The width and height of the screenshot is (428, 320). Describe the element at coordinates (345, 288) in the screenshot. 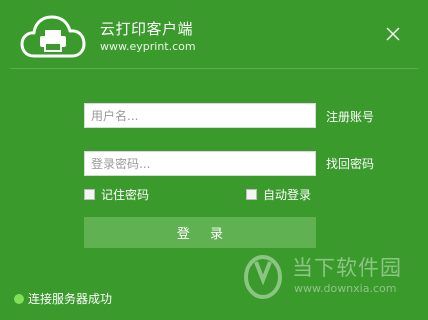

I see `watermark-url: www.downxia.com` at that location.